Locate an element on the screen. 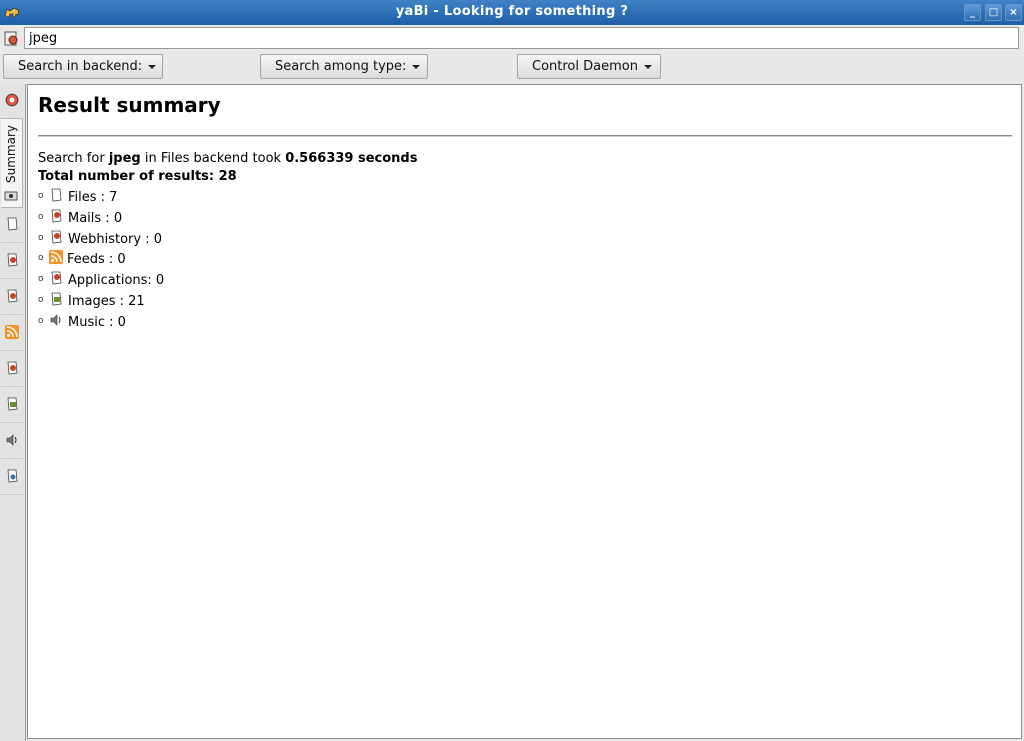 The height and width of the screenshot is (741, 1024). result-label: Feeds : 0 is located at coordinates (96, 260).